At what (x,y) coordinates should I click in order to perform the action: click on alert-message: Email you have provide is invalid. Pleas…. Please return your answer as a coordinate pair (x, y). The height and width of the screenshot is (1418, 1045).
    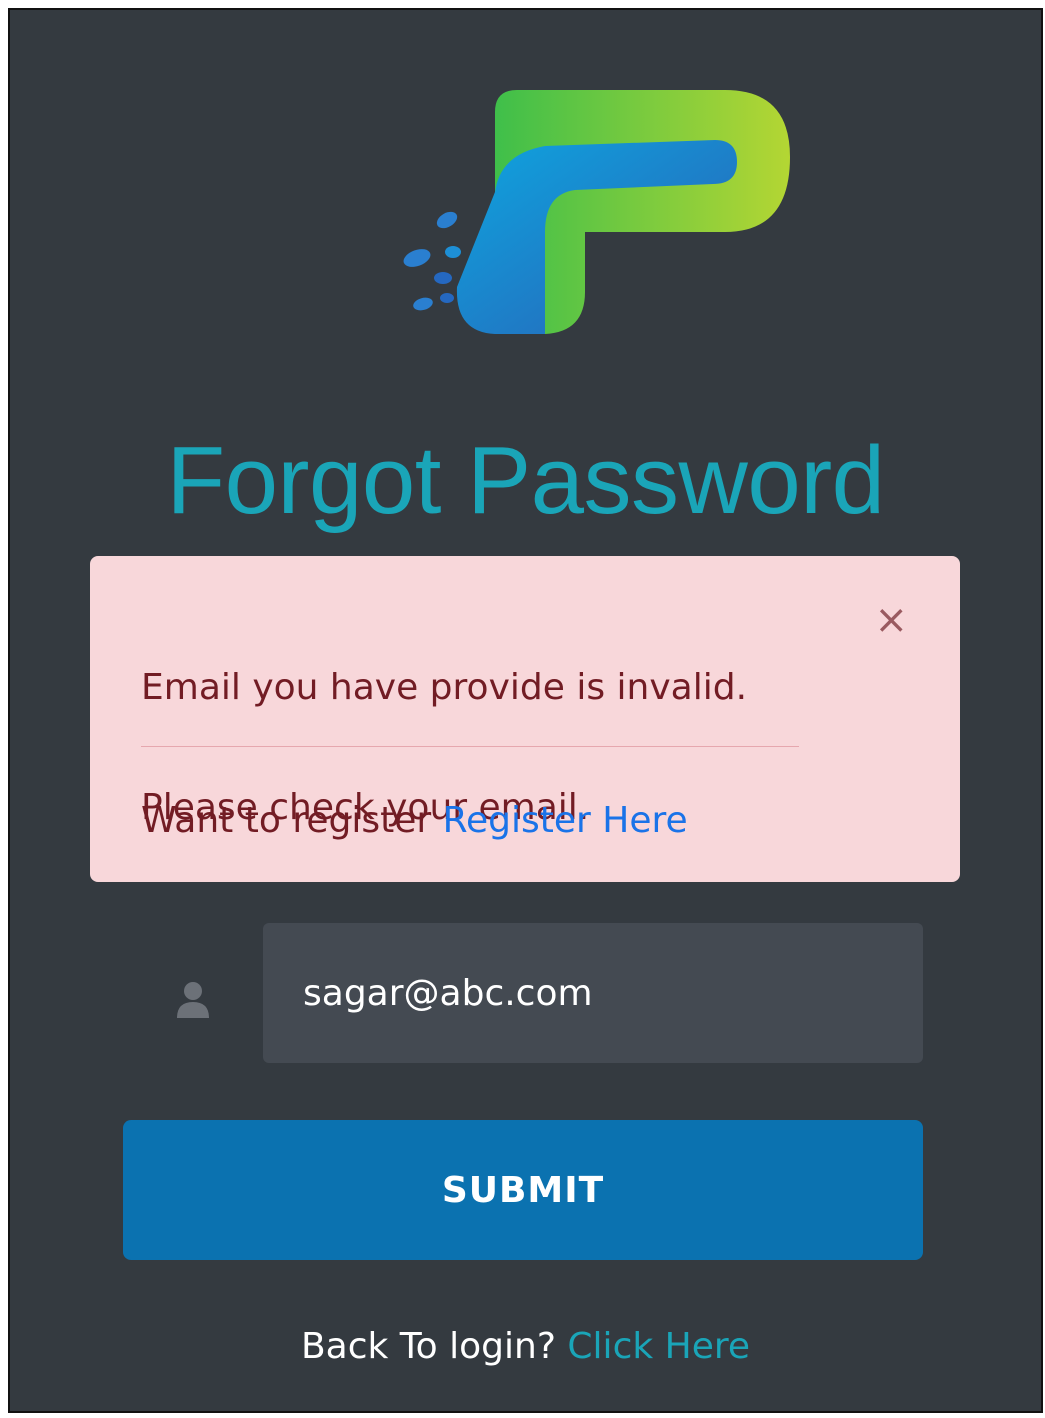
    Looking at the image, I should click on (481, 748).